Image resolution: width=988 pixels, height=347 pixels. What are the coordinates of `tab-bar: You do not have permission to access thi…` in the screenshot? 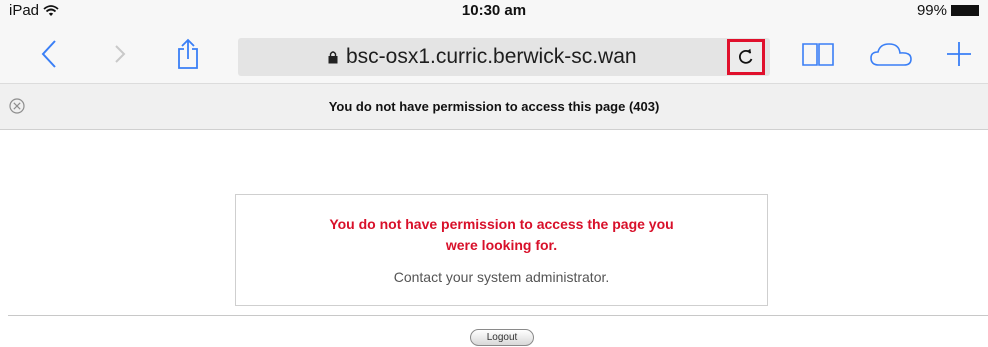 It's located at (494, 106).